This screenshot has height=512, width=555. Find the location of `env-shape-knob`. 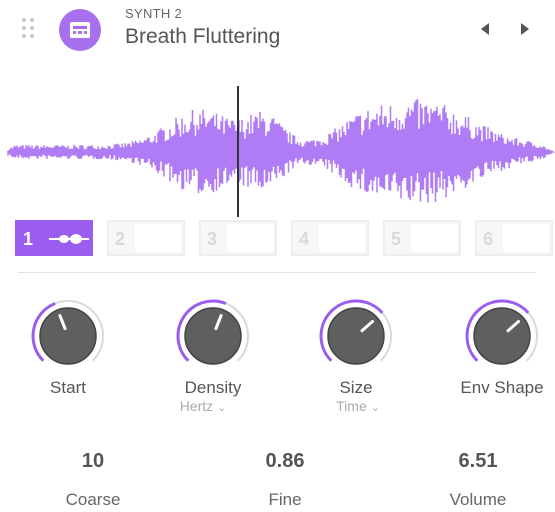

env-shape-knob is located at coordinates (502, 336).